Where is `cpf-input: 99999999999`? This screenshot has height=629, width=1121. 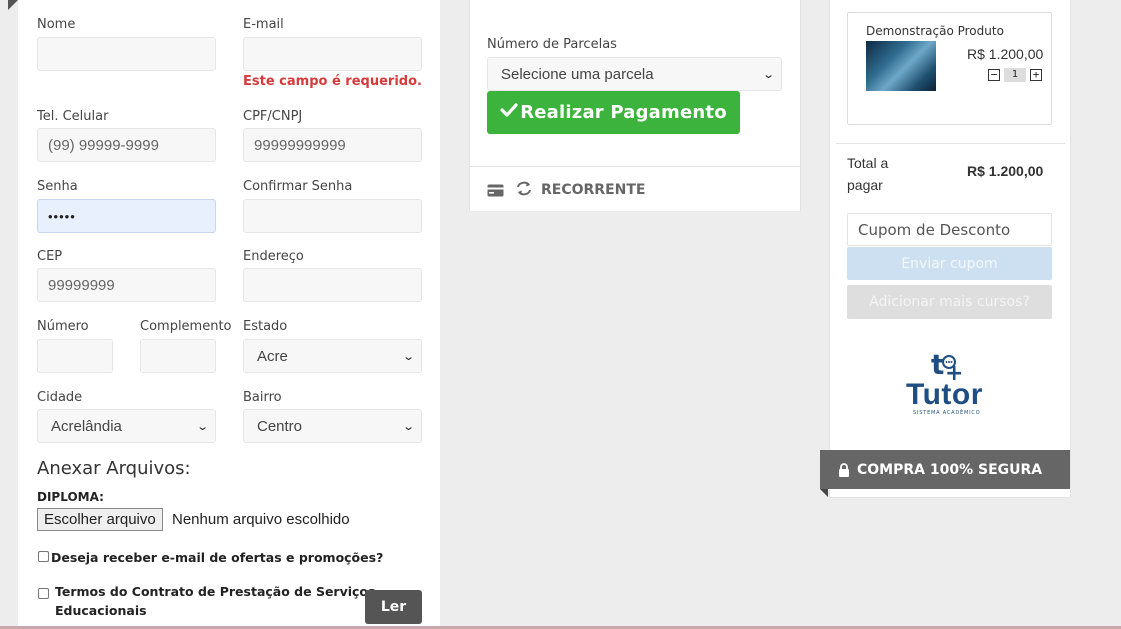 cpf-input: 99999999999 is located at coordinates (332, 145).